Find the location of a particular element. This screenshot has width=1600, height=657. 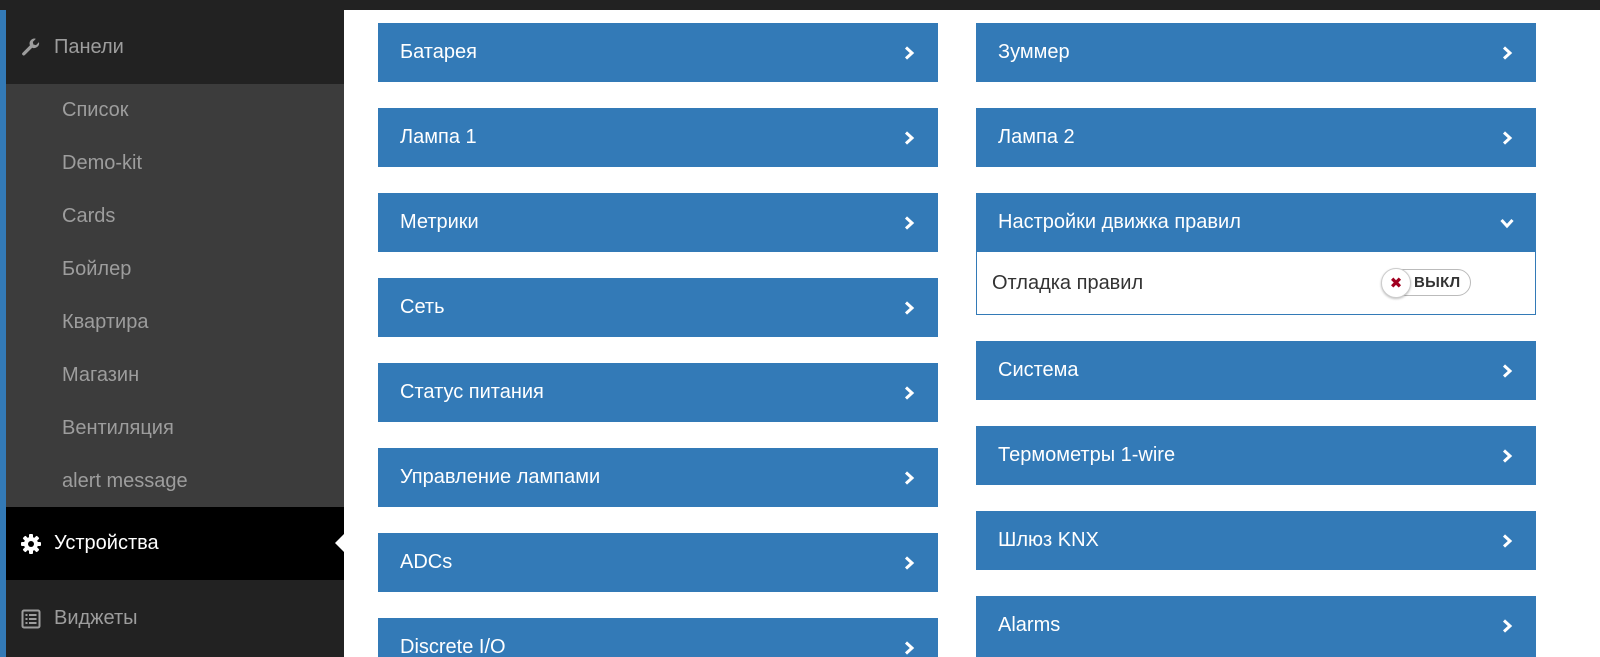

device-panel: Сеть is located at coordinates (658, 307).